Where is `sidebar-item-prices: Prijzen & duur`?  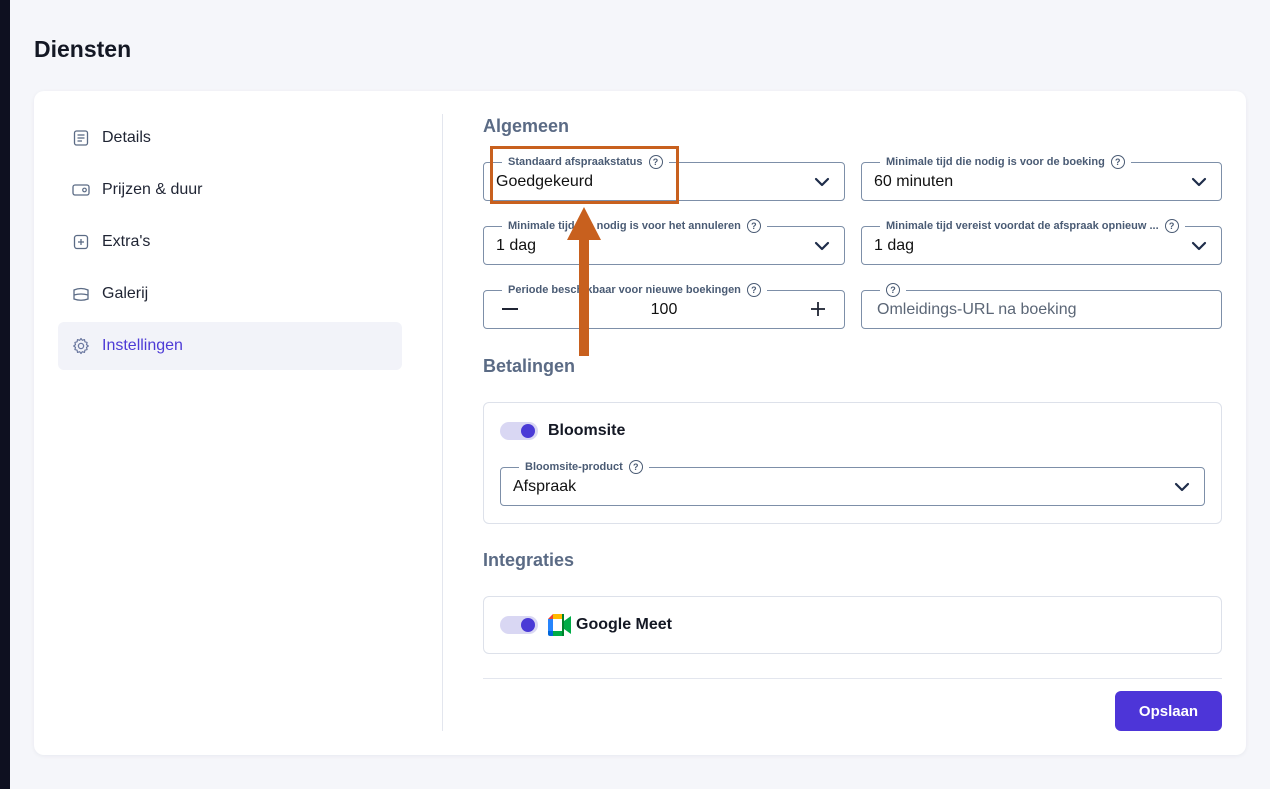
sidebar-item-prices: Prijzen & duur is located at coordinates (230, 190).